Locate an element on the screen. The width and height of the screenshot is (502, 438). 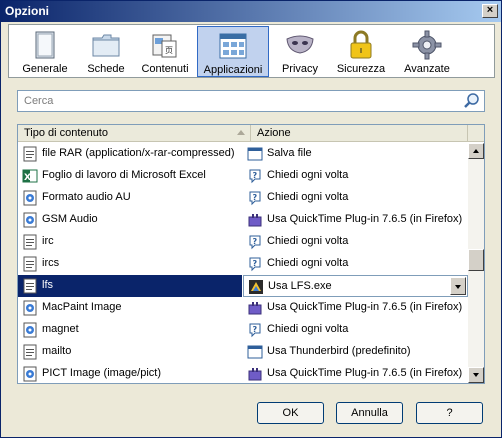
vertical-scrollbar is located at coordinates (476, 263).